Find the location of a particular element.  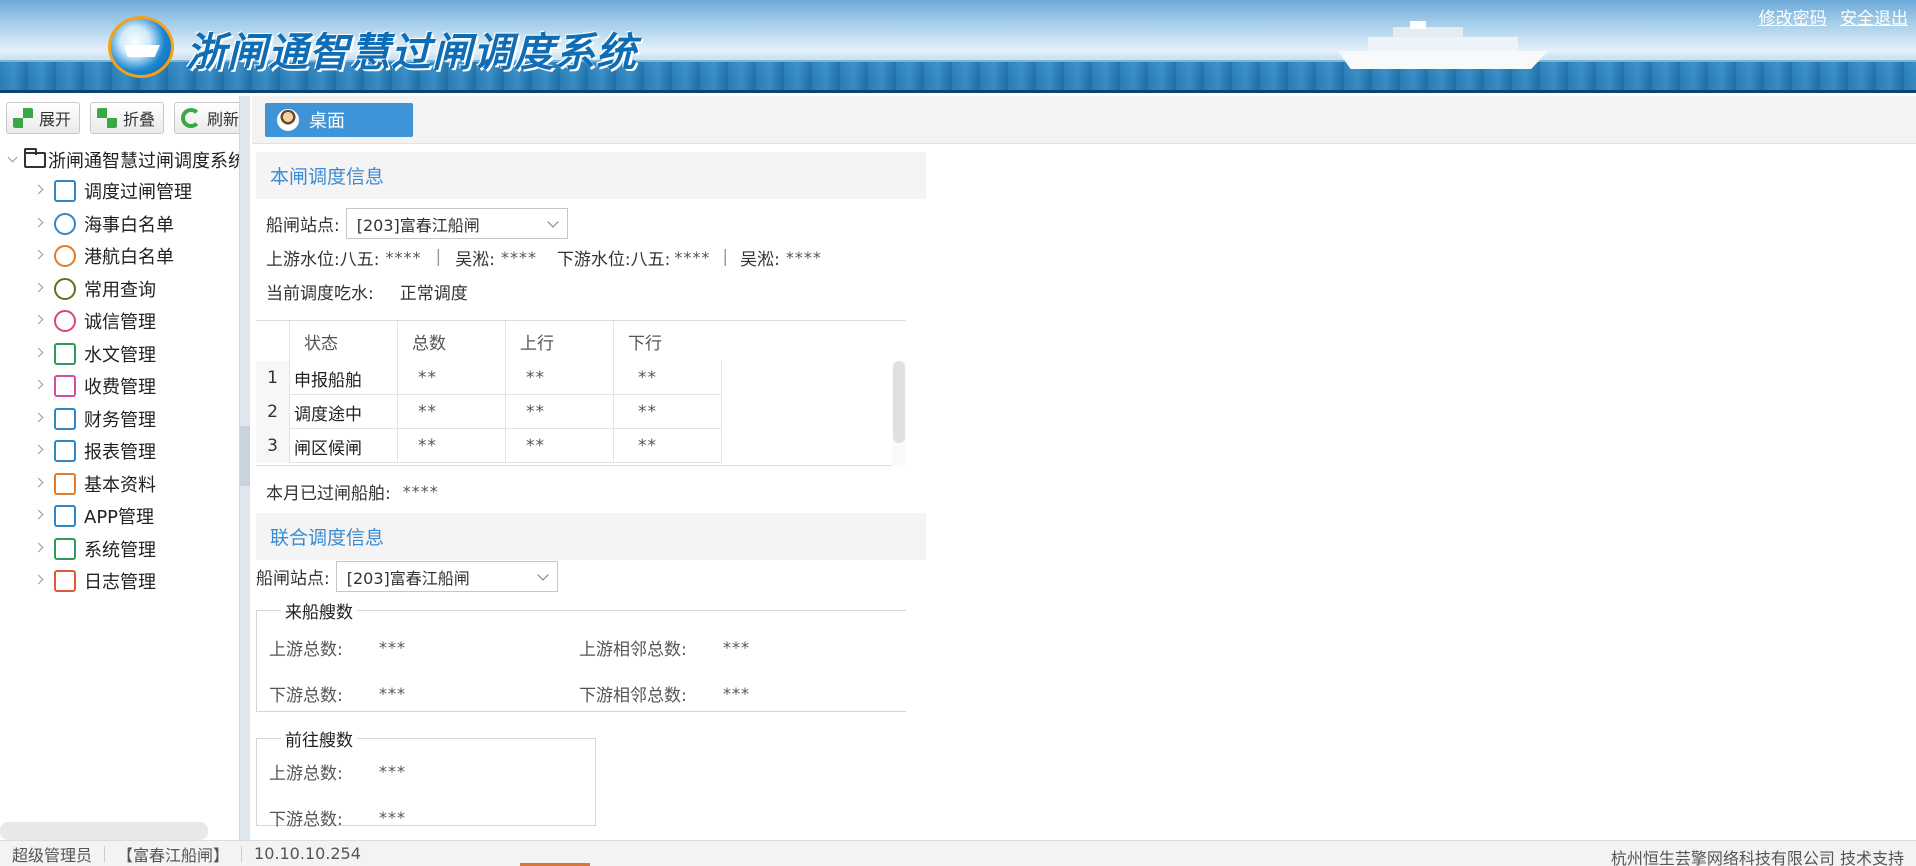

upstream-bawu-value: **** is located at coordinates (403, 257).